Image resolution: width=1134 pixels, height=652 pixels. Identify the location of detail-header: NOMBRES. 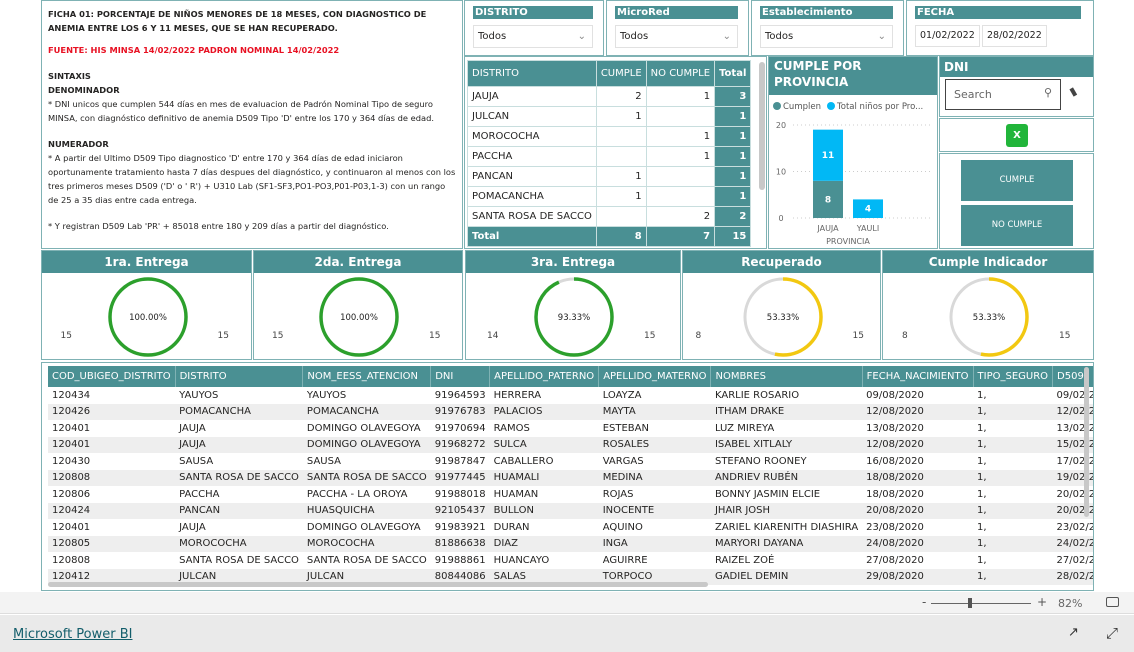
(786, 376).